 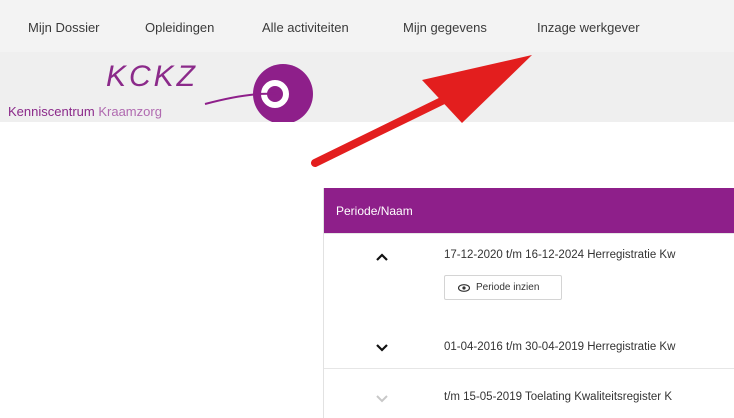 What do you see at coordinates (85, 111) in the screenshot?
I see `logo-subtitle: Kenniscentrum Kraamzorg` at bounding box center [85, 111].